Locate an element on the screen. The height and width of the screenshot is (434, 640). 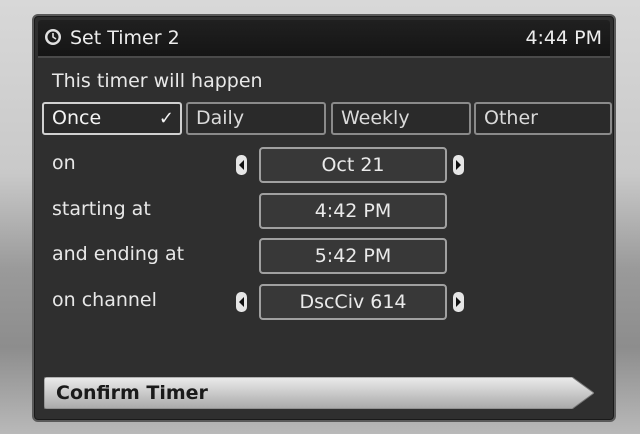
tab-daily-label: Daily is located at coordinates (220, 118).